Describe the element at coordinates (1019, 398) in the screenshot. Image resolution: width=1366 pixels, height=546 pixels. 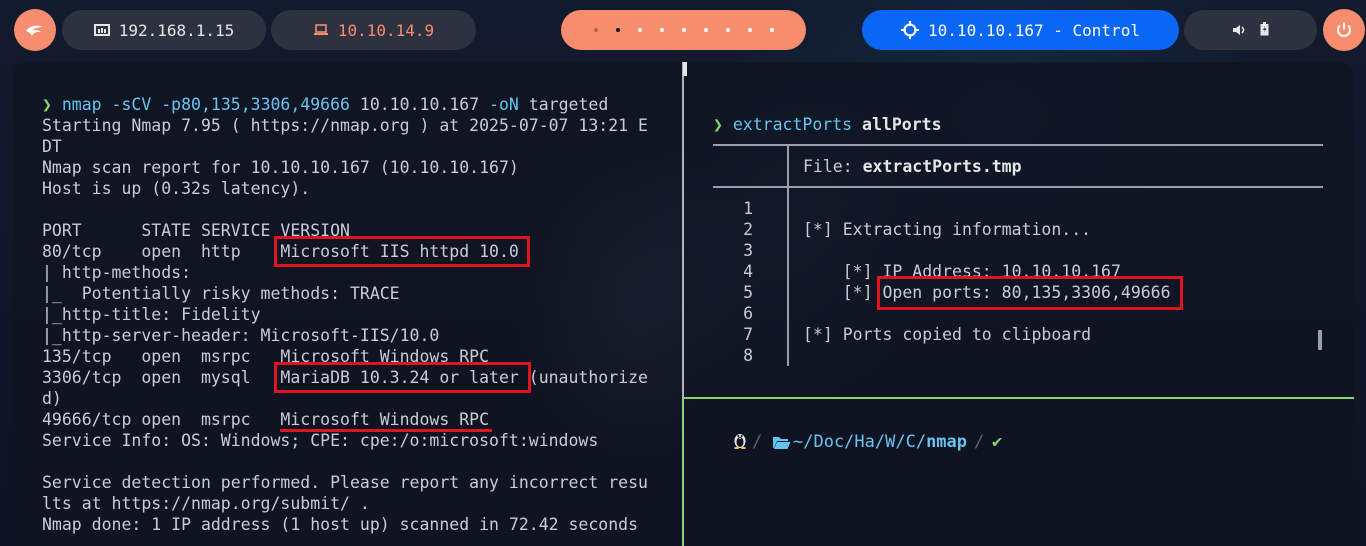
I see `pane-divider-horizontal` at that location.